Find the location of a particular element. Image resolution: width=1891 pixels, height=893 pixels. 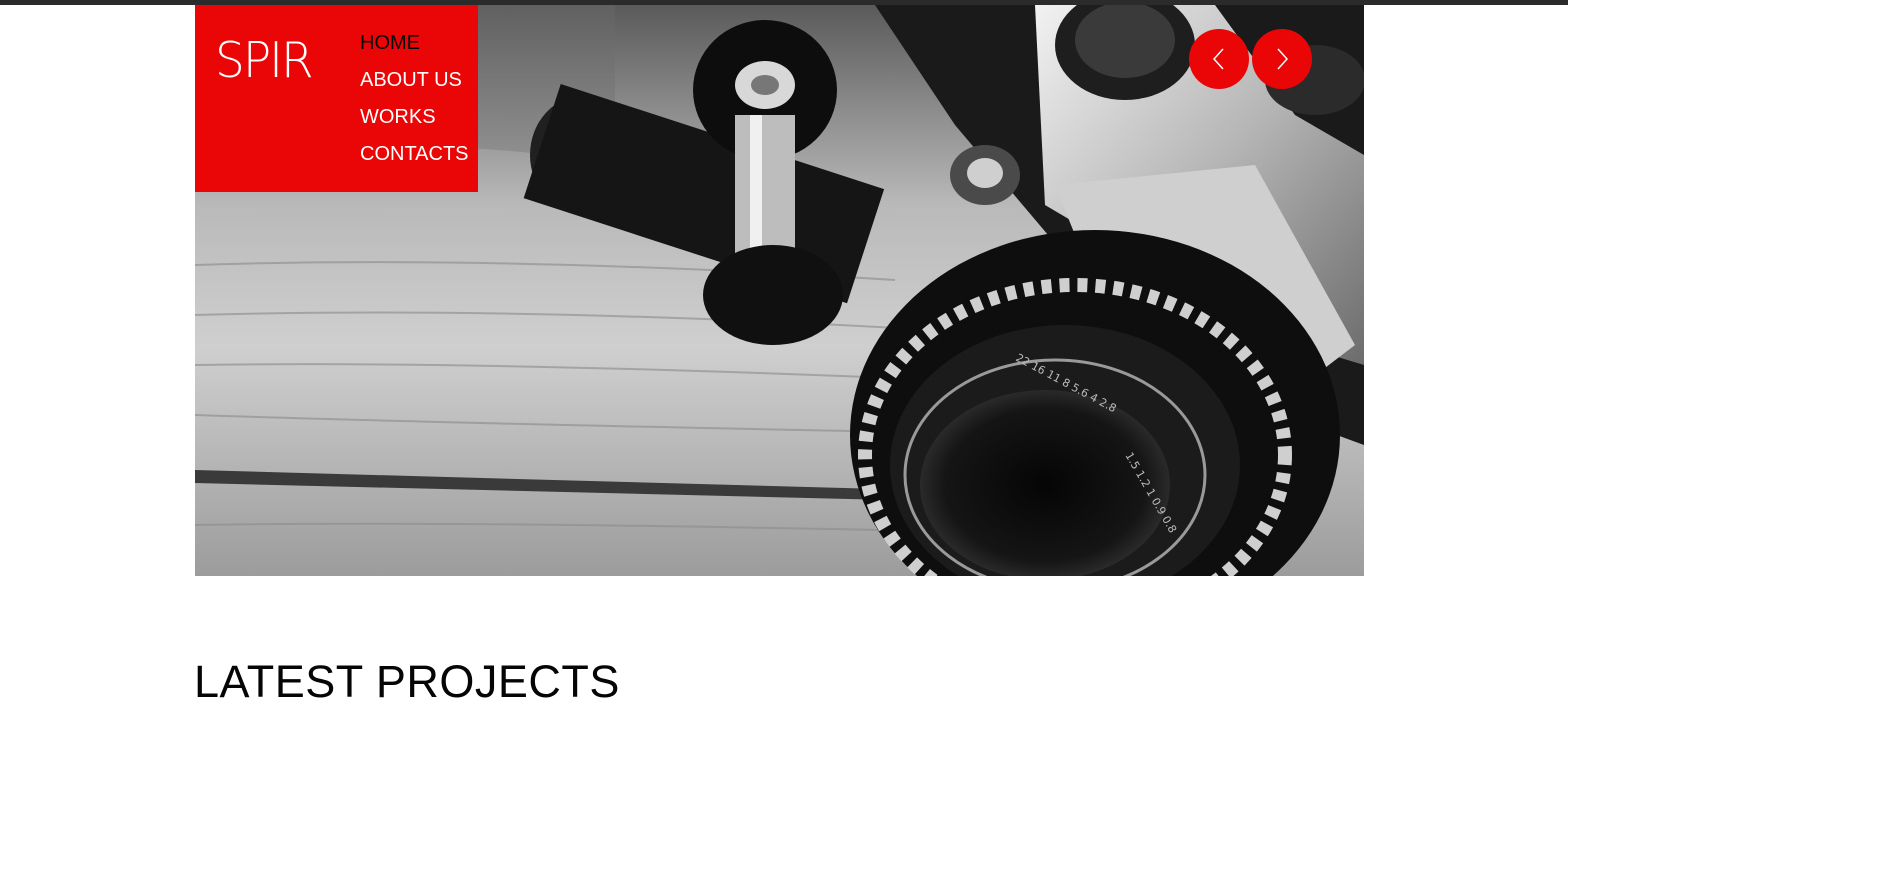

latest-projects-heading: LATEST PROJECTS is located at coordinates (407, 681).